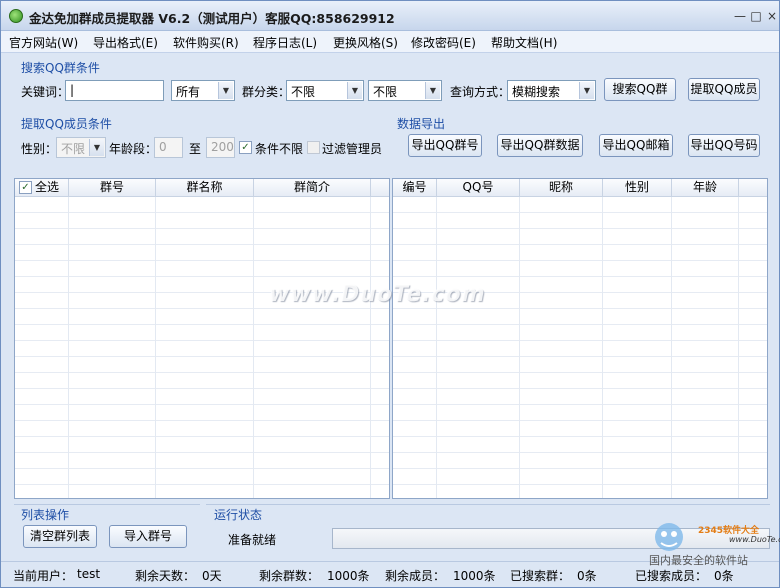 Image resolution: width=780 pixels, height=588 pixels. Describe the element at coordinates (478, 188) in the screenshot. I see `col-qq-number: QQ号` at that location.